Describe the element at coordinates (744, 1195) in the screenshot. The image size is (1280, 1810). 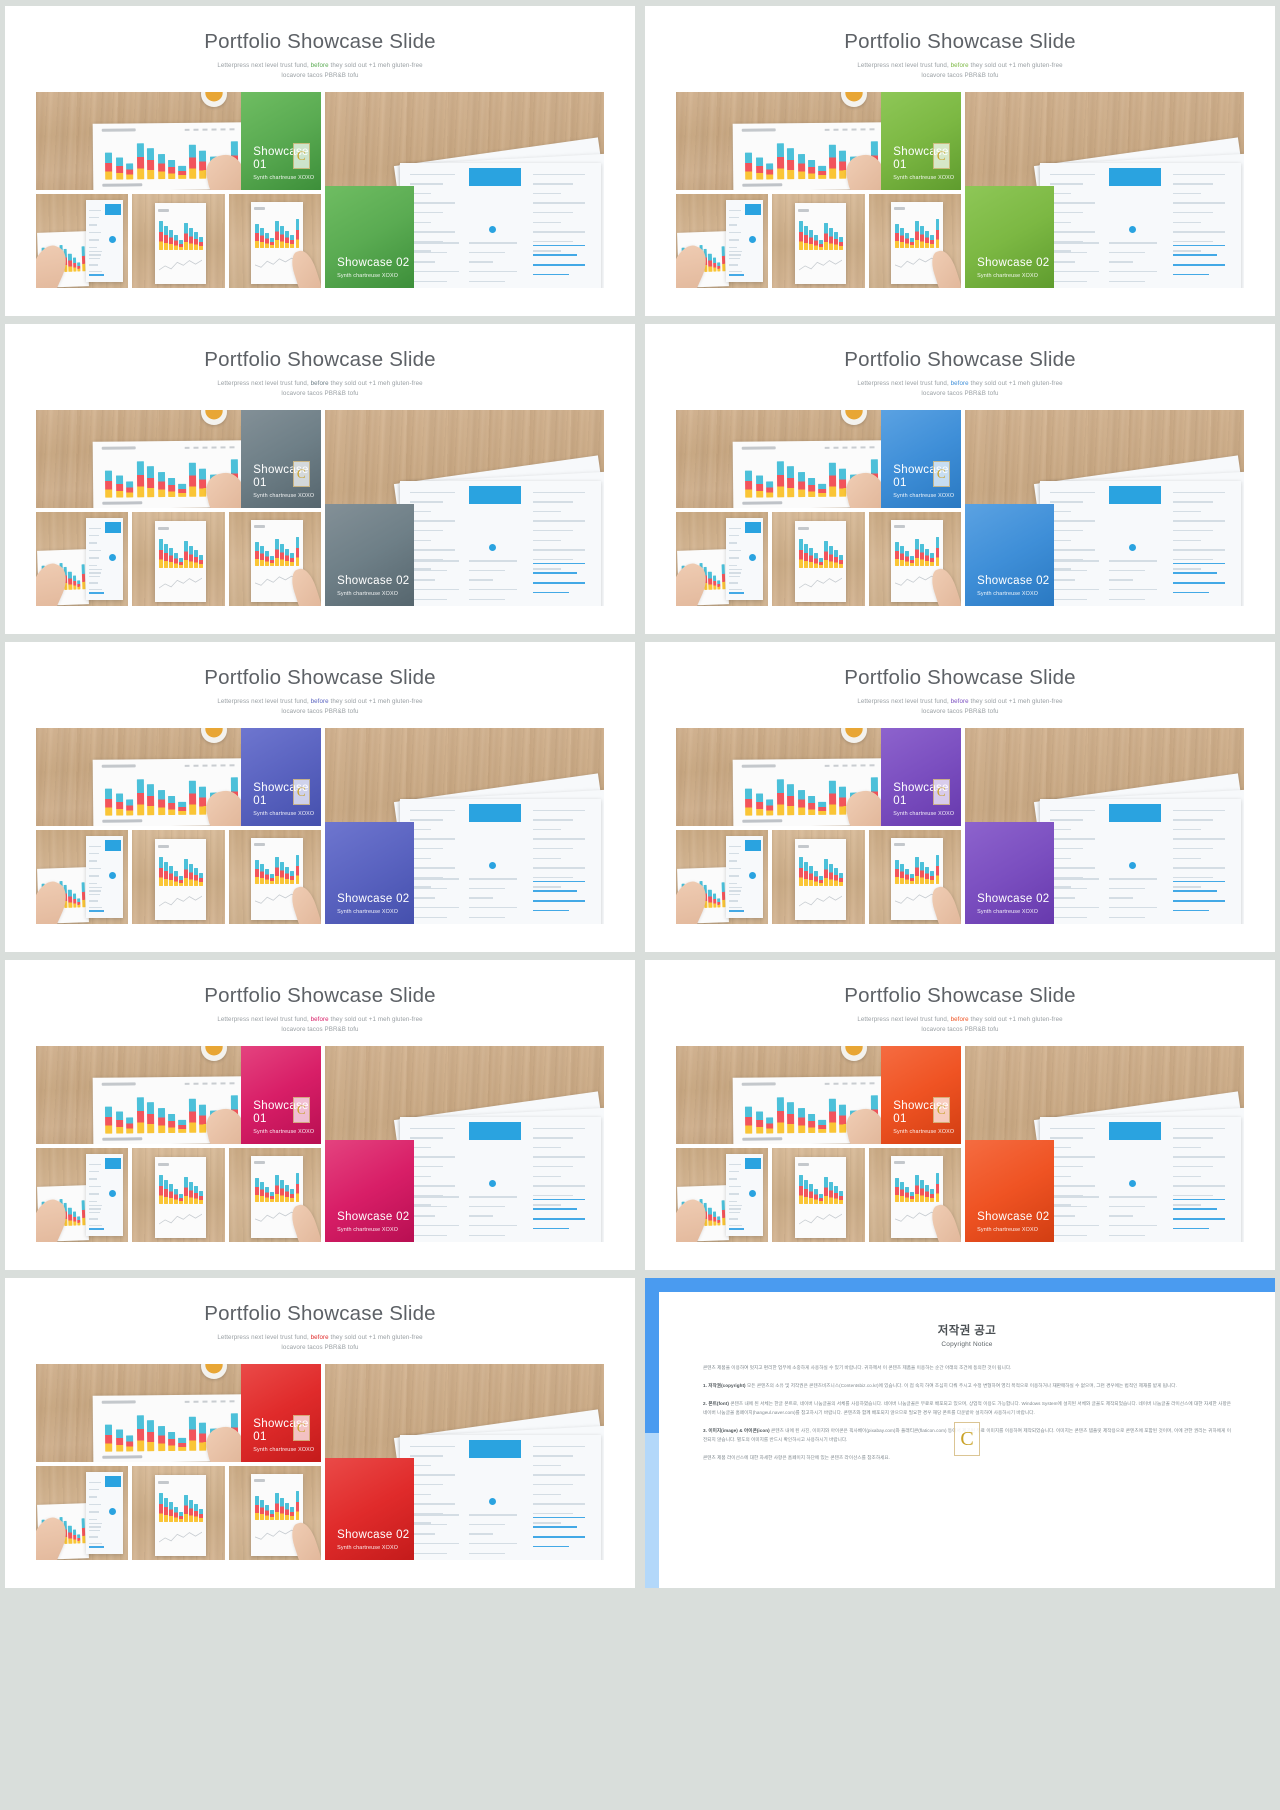
I see `report-doc` at that location.